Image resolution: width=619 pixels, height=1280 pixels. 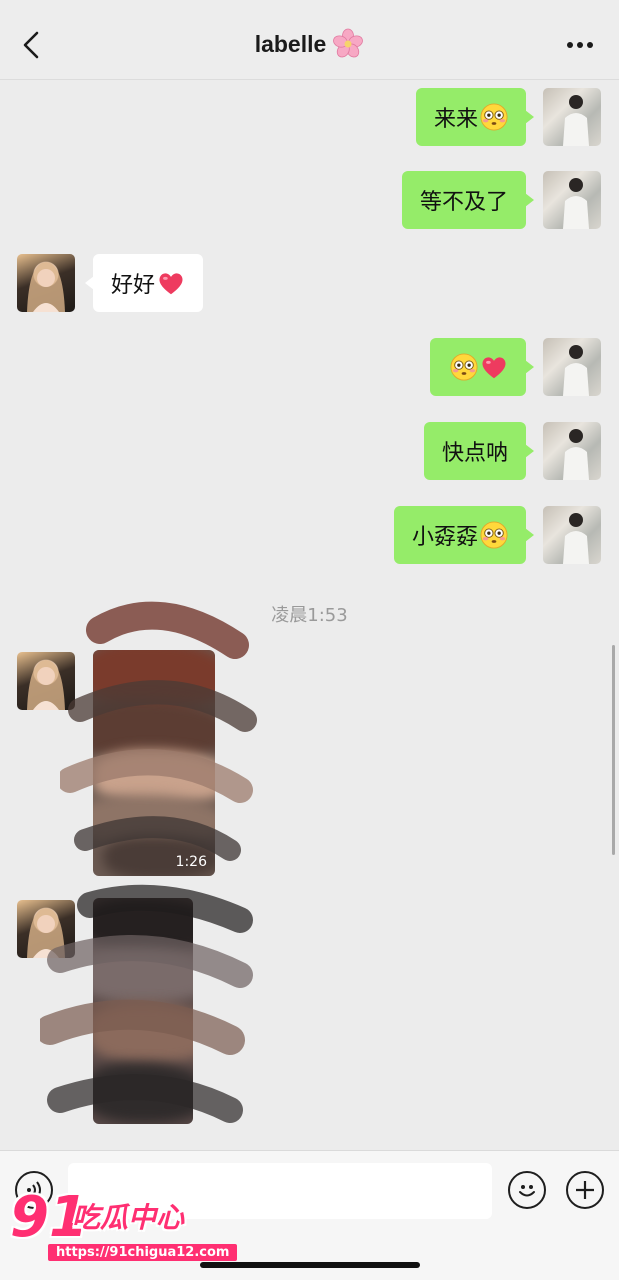 I want to click on message-text: 来来, so click(x=455, y=119).